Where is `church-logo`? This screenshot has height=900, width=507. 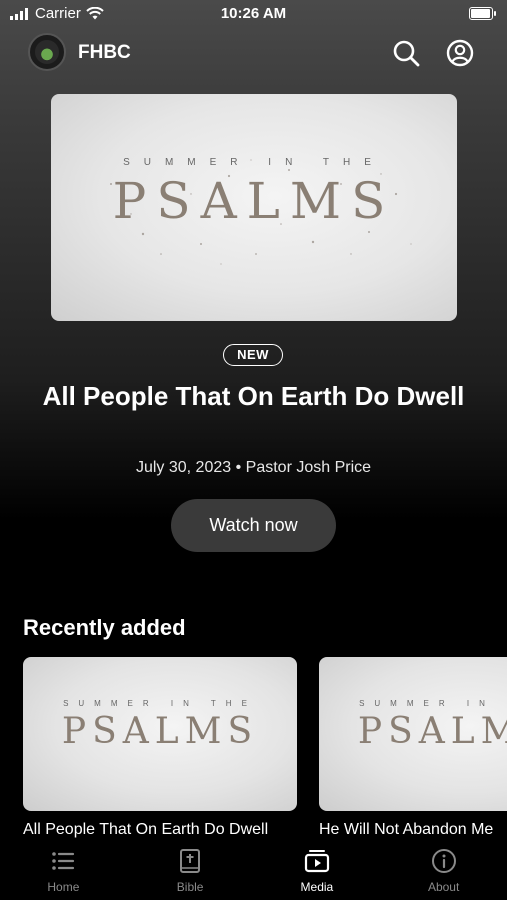 church-logo is located at coordinates (47, 52).